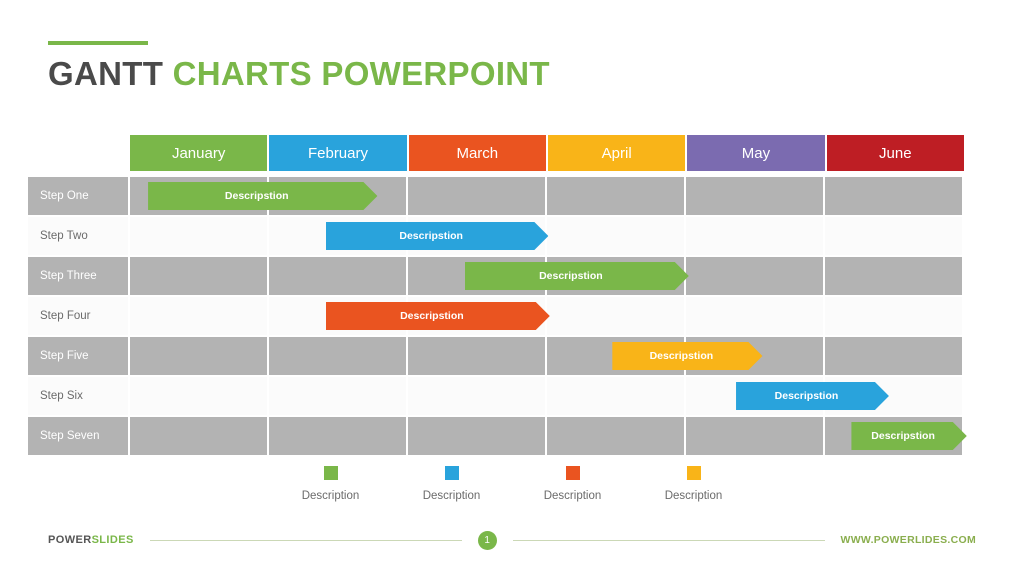 The height and width of the screenshot is (575, 1024). What do you see at coordinates (356, 73) in the screenshot?
I see `page-title-green: CHARTS POWERPOINT` at bounding box center [356, 73].